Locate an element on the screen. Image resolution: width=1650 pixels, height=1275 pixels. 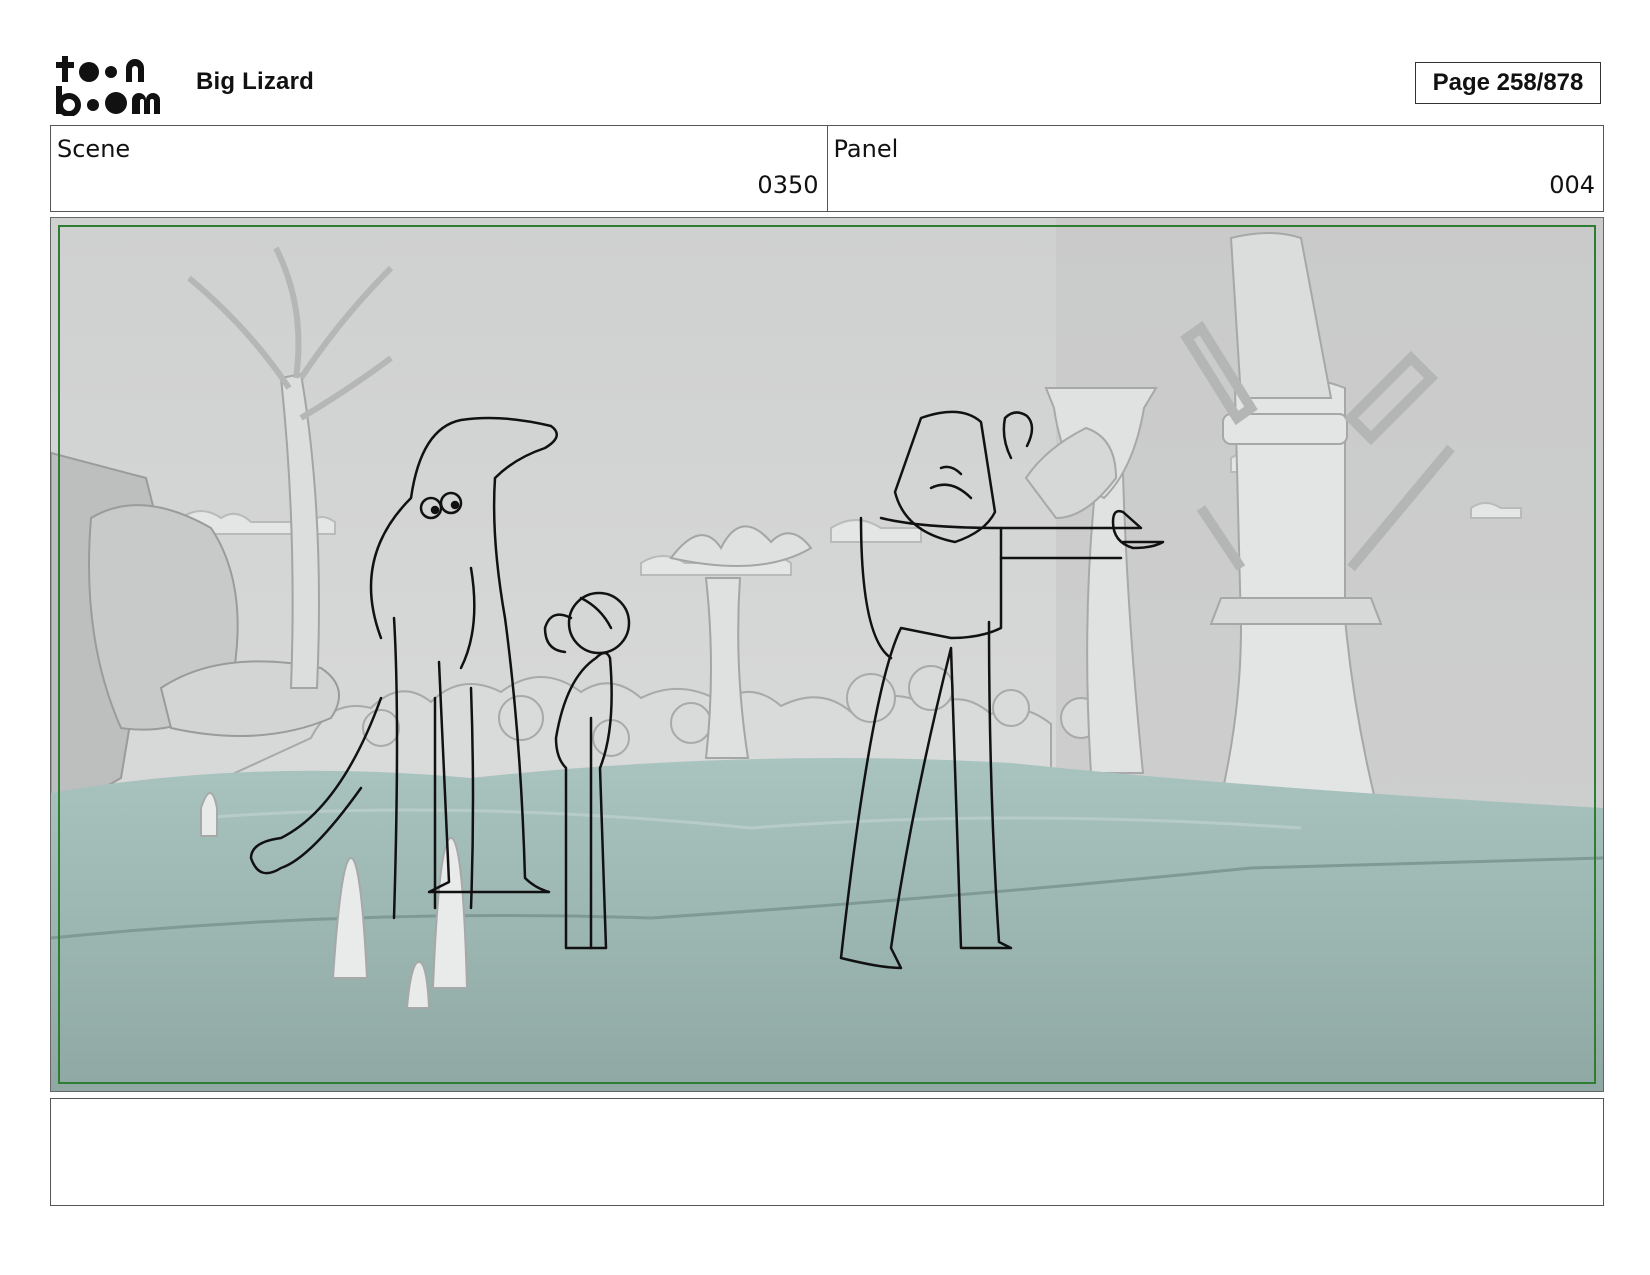
scene-label: Scene is located at coordinates (94, 149).